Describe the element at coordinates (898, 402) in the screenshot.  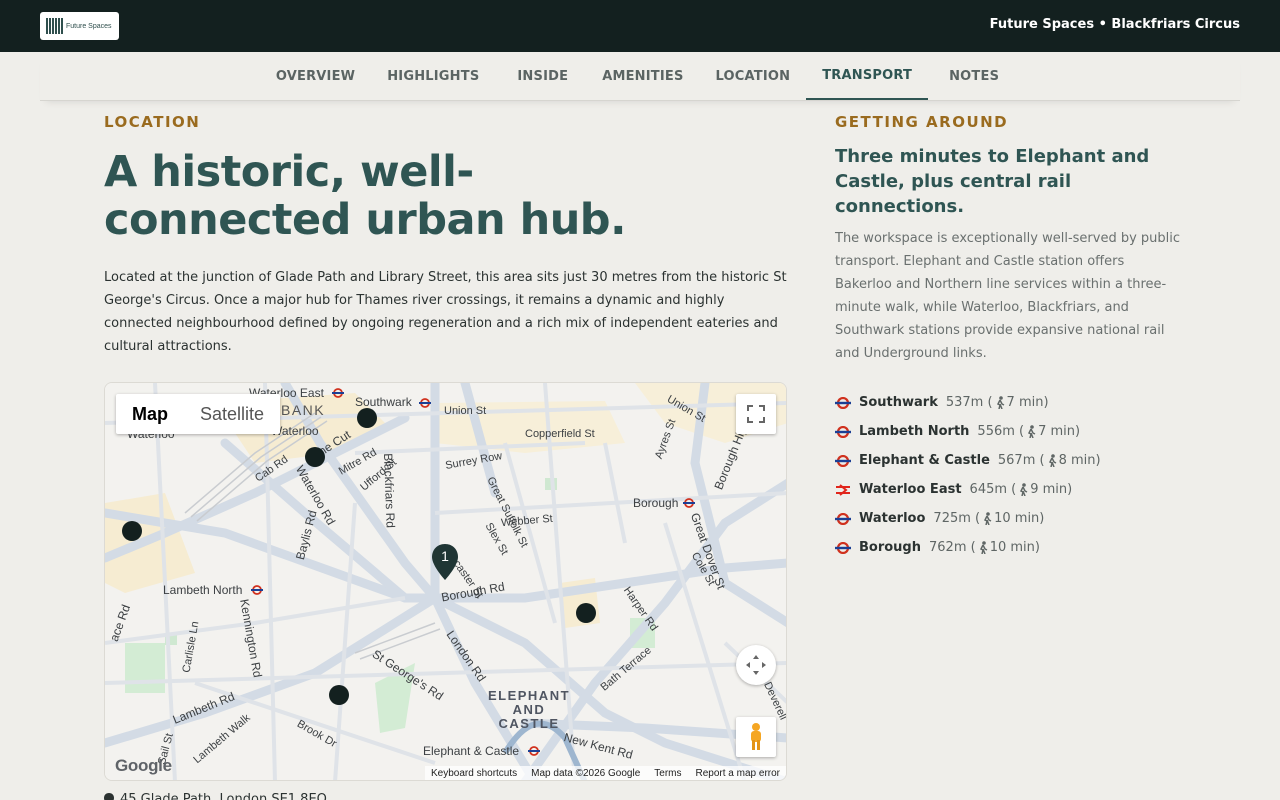
I see `station-name: Southwark` at that location.